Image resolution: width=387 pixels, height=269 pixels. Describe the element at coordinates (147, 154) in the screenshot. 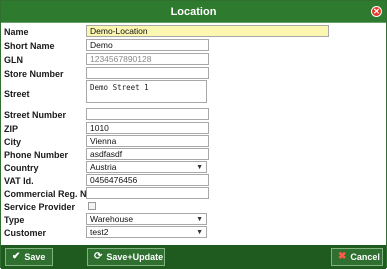

I see `phone-number-field: asdfasdf` at that location.